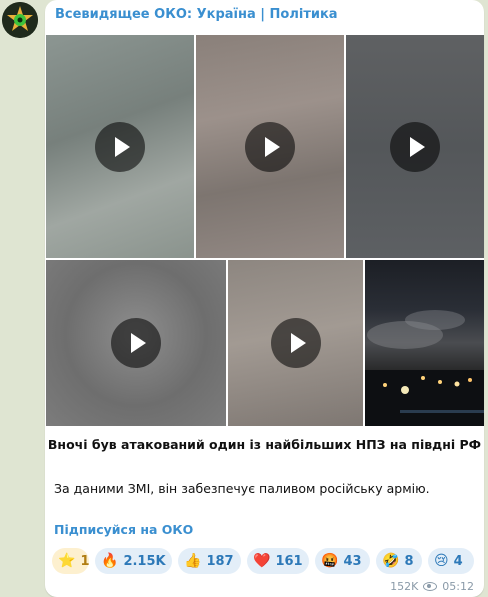 The image size is (488, 597). Describe the element at coordinates (144, 561) in the screenshot. I see `reaction-count: 2.15K` at that location.